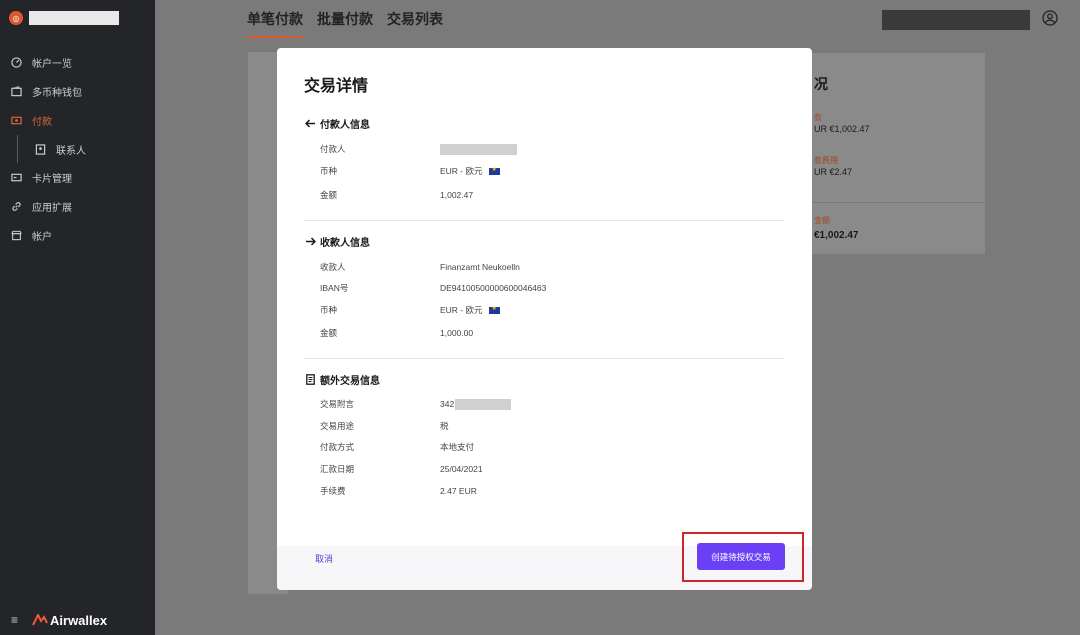 This screenshot has height=635, width=1080. What do you see at coordinates (52, 208) in the screenshot?
I see `sidebar-item-label: 应用扩展` at bounding box center [52, 208].